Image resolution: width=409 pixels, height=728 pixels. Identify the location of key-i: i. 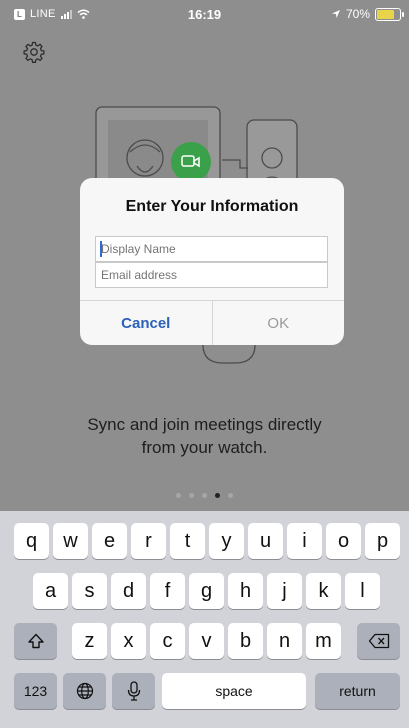
(304, 541).